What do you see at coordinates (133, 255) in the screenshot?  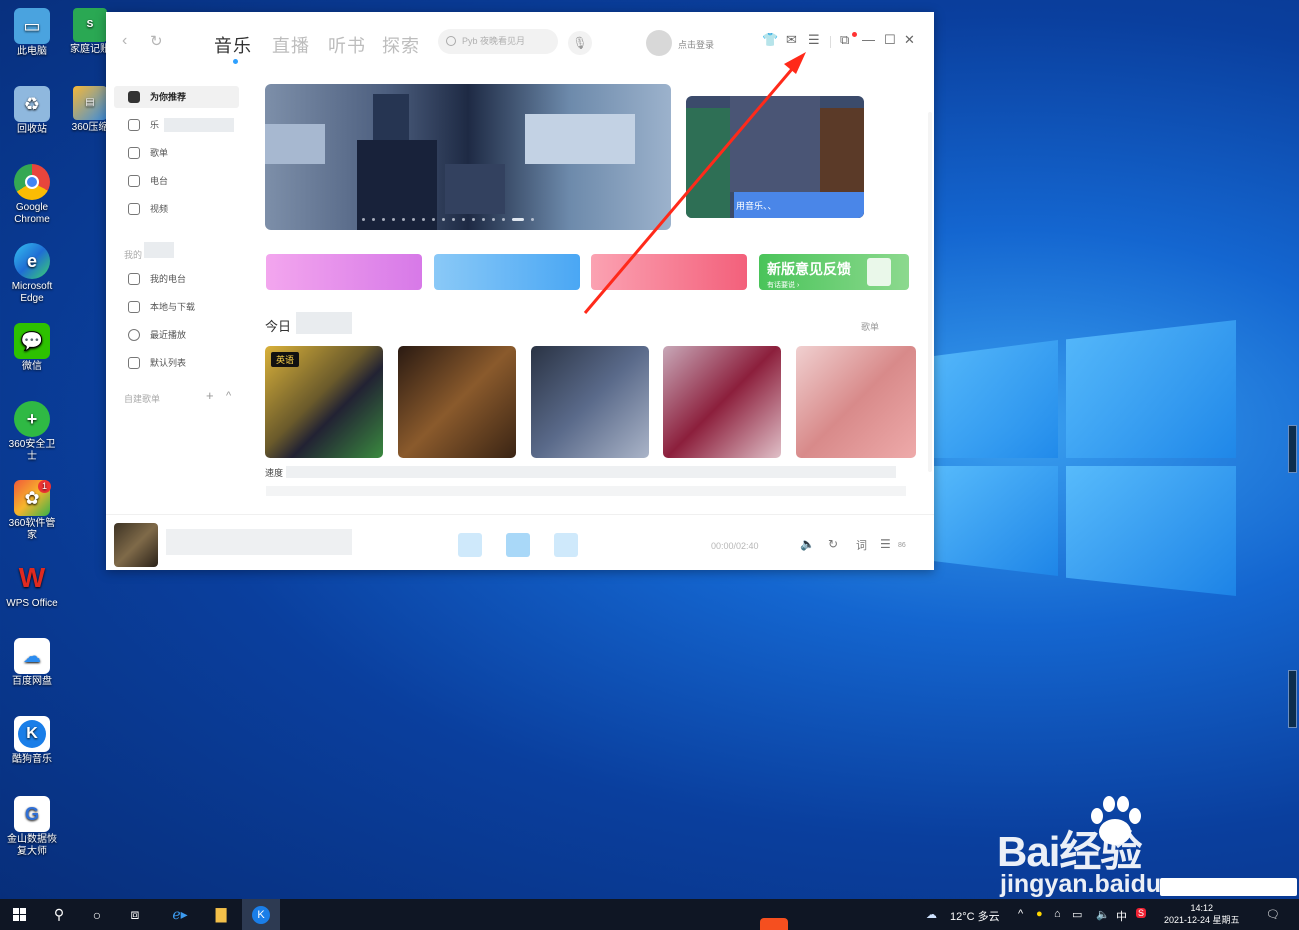 I see `sidebar-group-mine: 我的` at bounding box center [133, 255].